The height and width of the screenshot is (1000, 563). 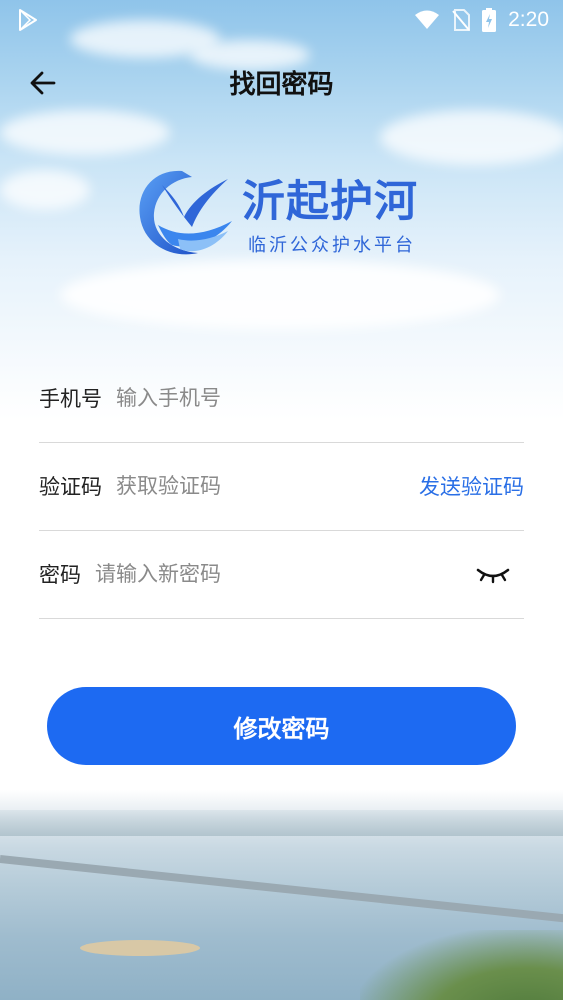 I want to click on logo-subtitle: 临沂公众护水平台, so click(x=332, y=245).